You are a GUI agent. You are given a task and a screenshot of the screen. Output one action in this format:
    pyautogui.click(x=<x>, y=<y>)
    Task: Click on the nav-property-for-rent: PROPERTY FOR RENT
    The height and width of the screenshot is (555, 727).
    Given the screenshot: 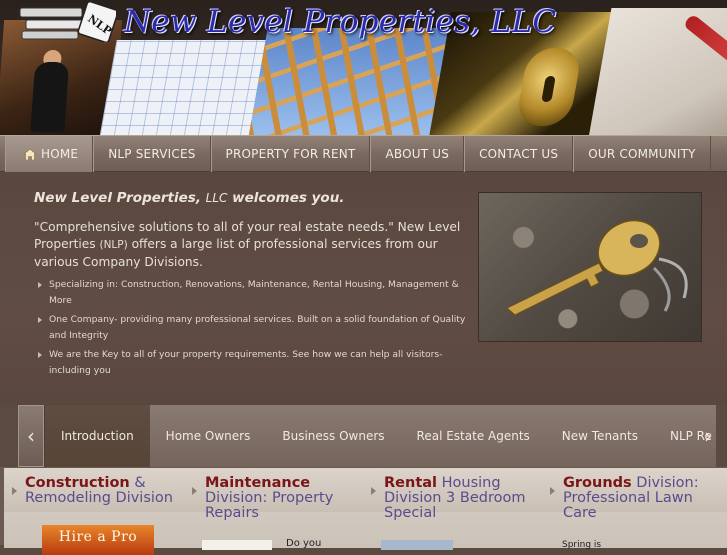 What is the action you would take?
    pyautogui.click(x=290, y=154)
    